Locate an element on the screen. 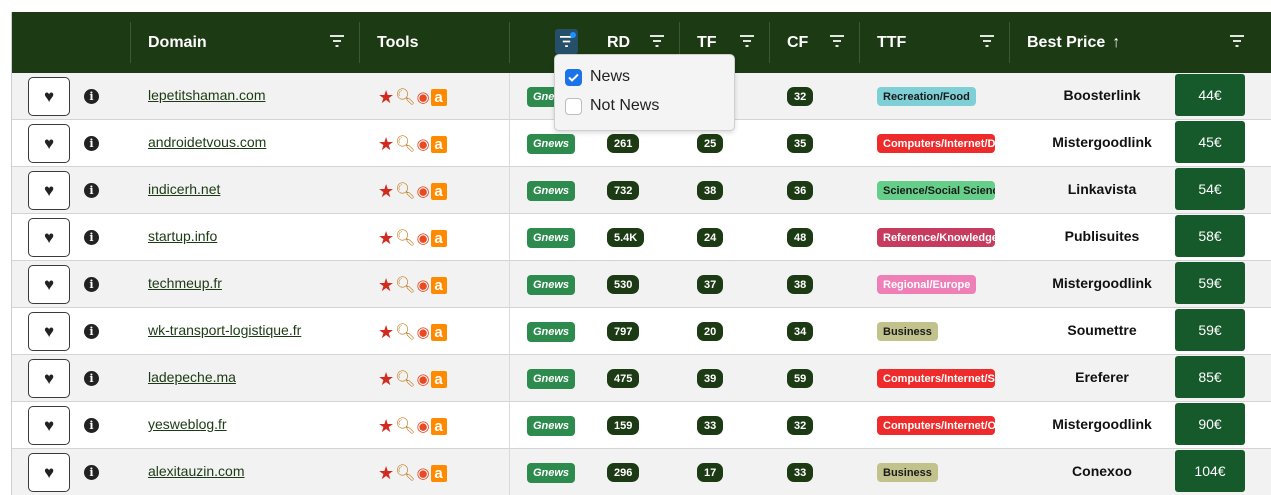 This screenshot has width=1271, height=495. filter-option-label: News is located at coordinates (610, 76).